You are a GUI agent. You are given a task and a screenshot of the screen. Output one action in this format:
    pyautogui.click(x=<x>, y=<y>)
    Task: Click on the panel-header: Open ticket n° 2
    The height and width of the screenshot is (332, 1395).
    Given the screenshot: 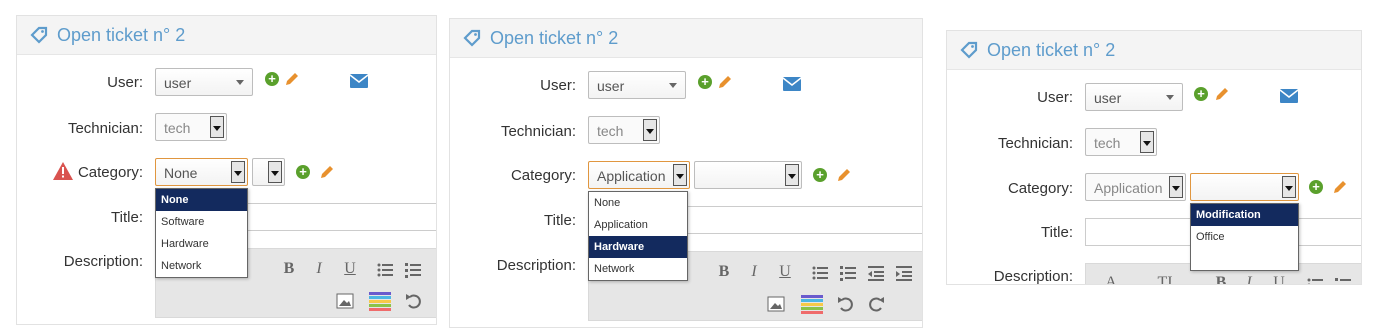 What is the action you would take?
    pyautogui.click(x=686, y=38)
    